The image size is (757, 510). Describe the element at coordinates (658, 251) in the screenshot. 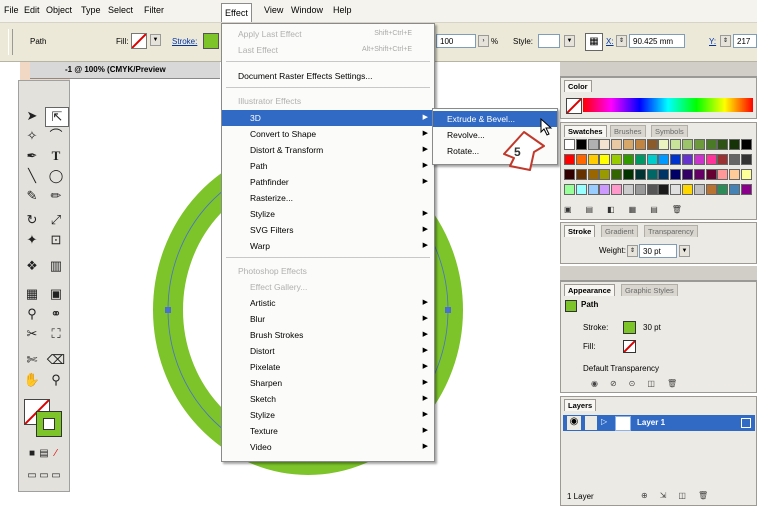

I see `weight-field: 30 pt` at that location.